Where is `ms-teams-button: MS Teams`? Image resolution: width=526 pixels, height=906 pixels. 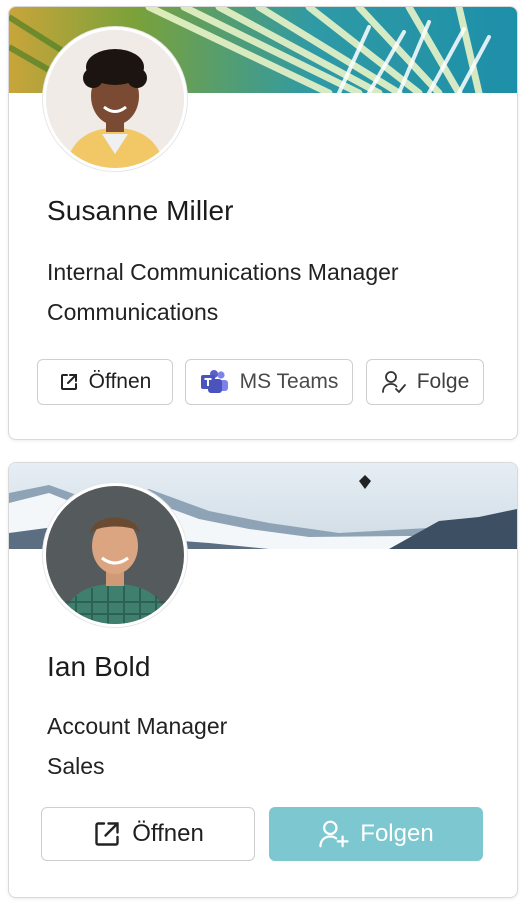 ms-teams-button: MS Teams is located at coordinates (269, 382).